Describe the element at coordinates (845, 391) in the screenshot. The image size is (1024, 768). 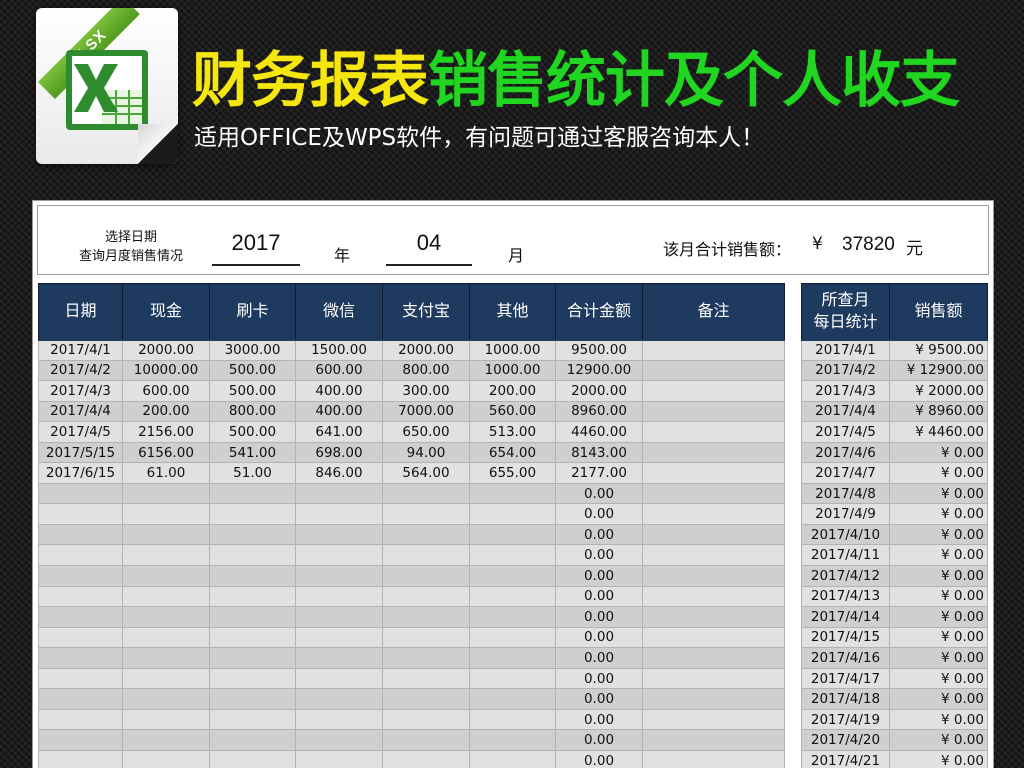
I see `table-cell: 2017/4/3` at that location.